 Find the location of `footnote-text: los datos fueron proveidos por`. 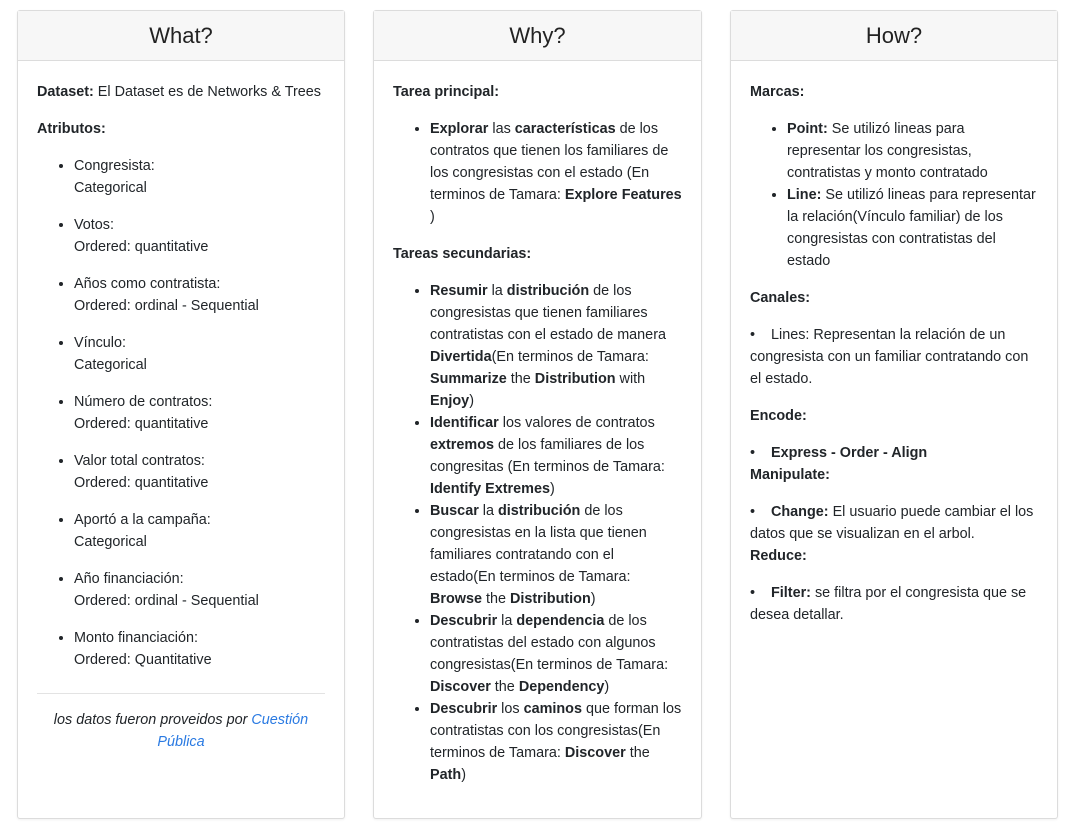

footnote-text: los datos fueron proveidos por is located at coordinates (152, 720).